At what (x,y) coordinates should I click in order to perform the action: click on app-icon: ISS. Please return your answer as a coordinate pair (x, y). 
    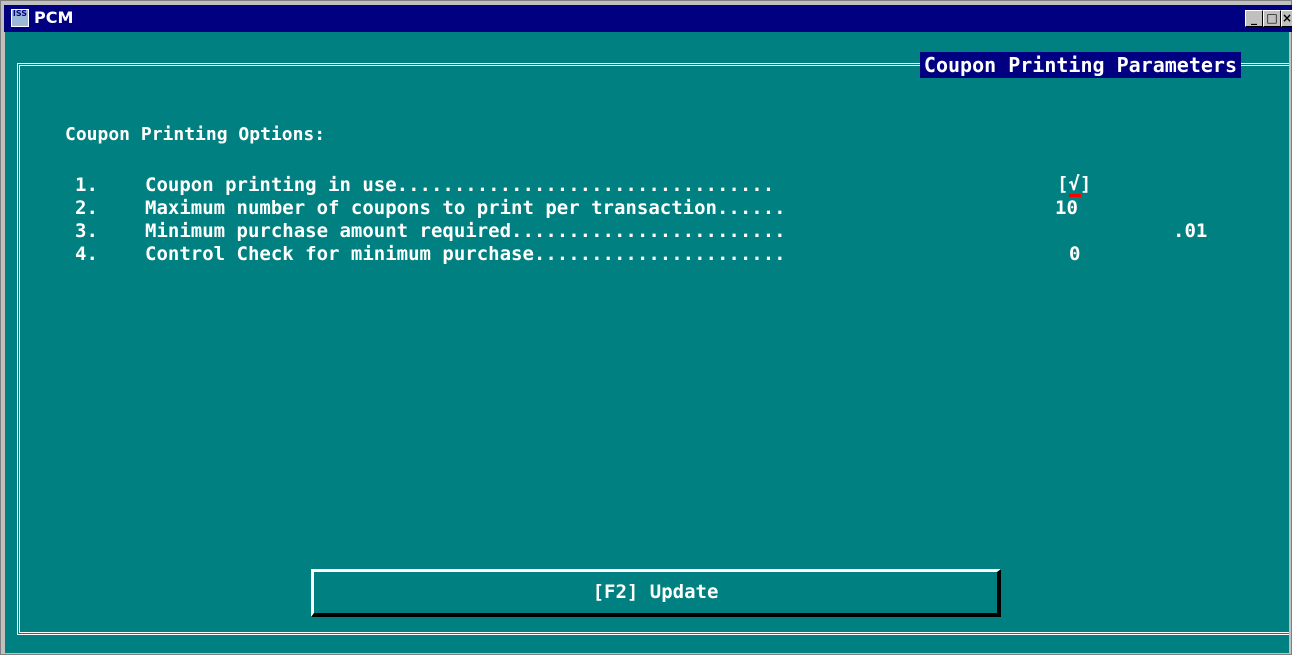
    Looking at the image, I should click on (20, 18).